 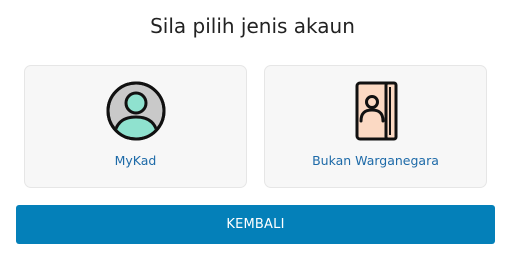 I want to click on mykad-label: MyKad, so click(x=135, y=160).